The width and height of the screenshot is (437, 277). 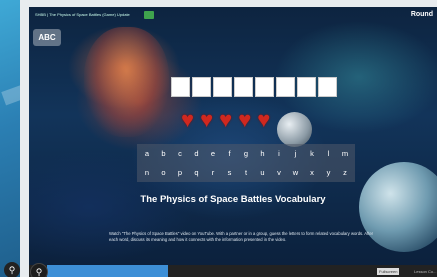 I want to click on letter-key-c: c, so click(x=180, y=154).